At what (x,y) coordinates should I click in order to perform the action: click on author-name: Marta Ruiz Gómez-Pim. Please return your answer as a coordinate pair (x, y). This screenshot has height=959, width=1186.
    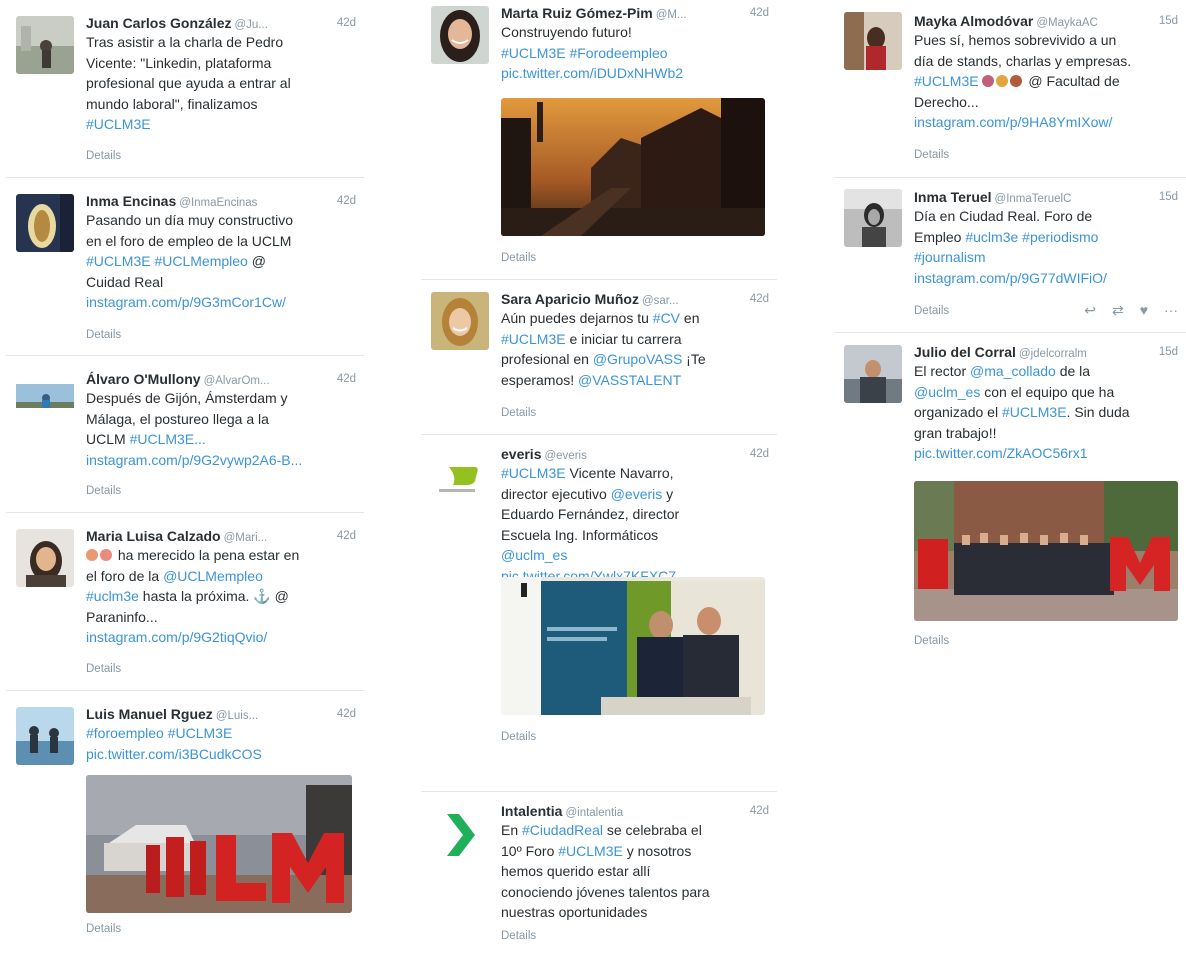
    Looking at the image, I should click on (577, 13).